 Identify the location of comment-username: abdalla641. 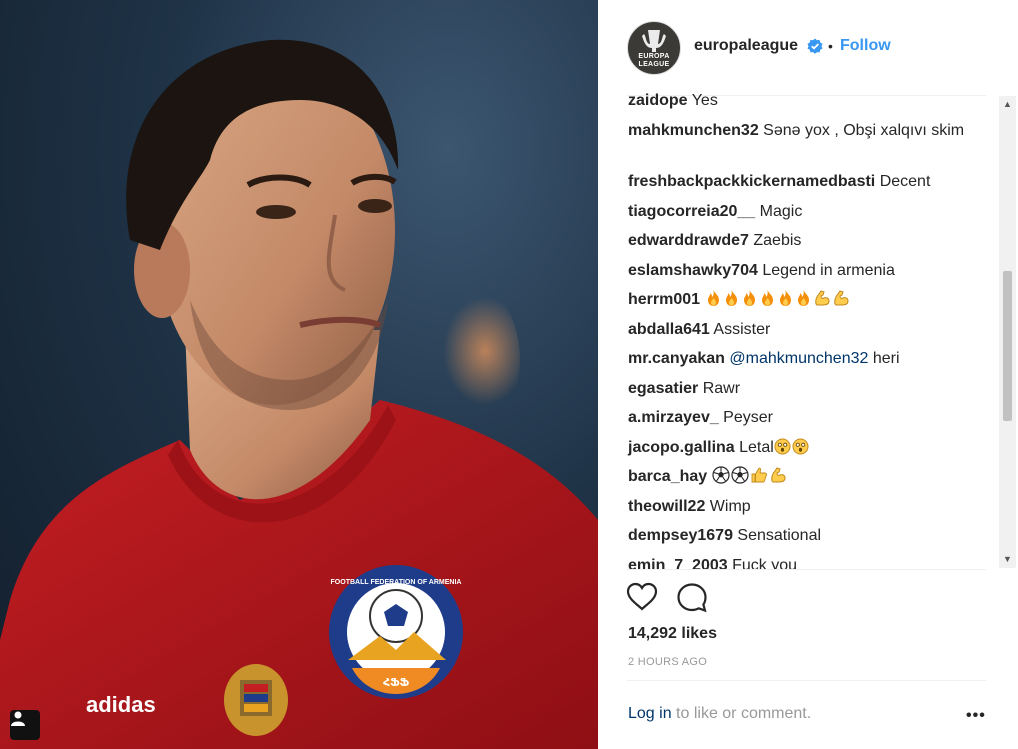
(669, 329).